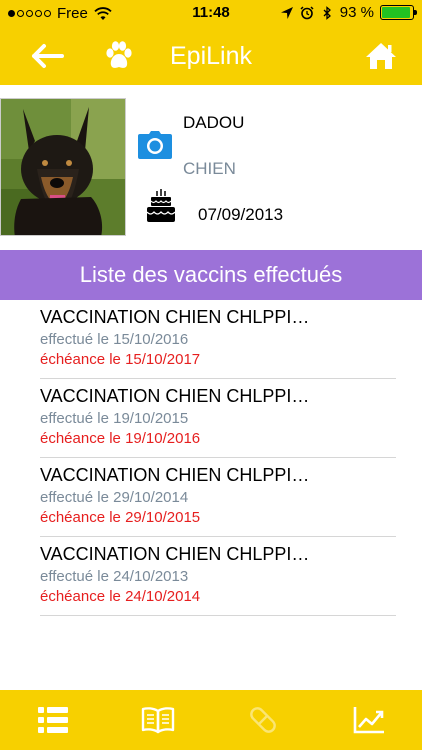 The height and width of the screenshot is (750, 422). I want to click on vaccine-done-date: effectué le 24/10/2013, so click(114, 576).